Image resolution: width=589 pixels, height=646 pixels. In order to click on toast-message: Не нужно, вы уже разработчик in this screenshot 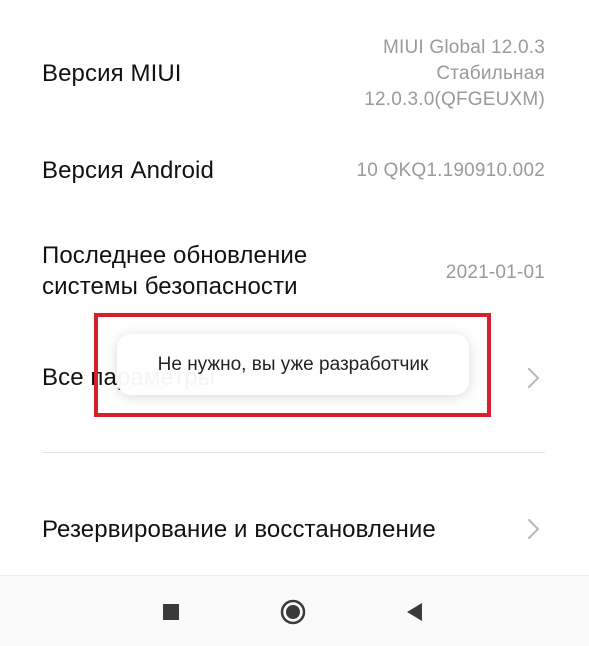, I will do `click(293, 364)`.